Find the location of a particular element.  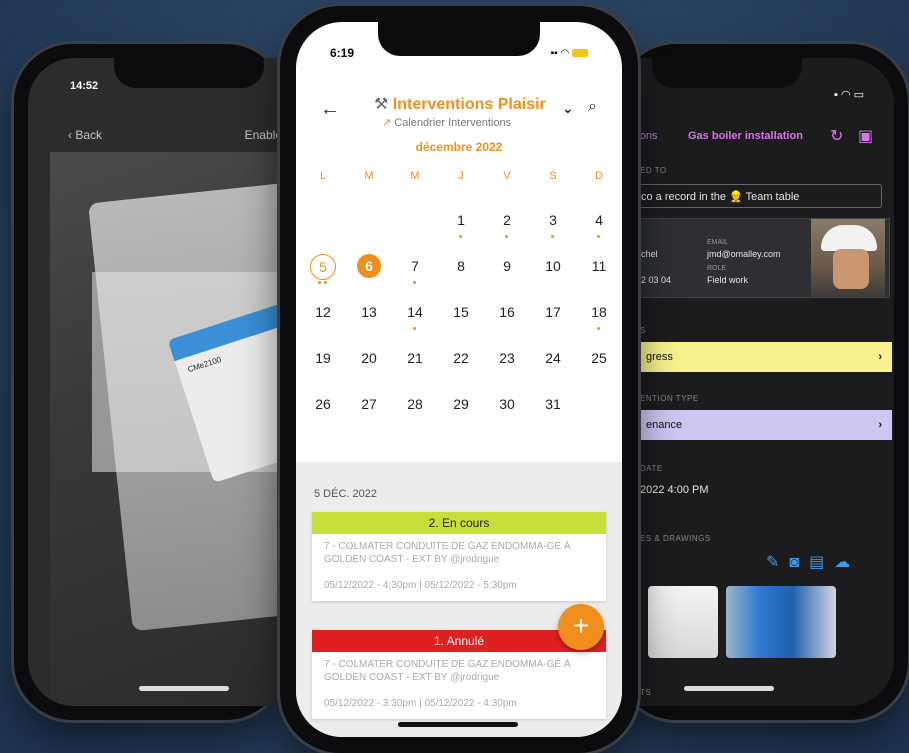

status-icons: ▪ ◠ ▭ is located at coordinates (848, 95).